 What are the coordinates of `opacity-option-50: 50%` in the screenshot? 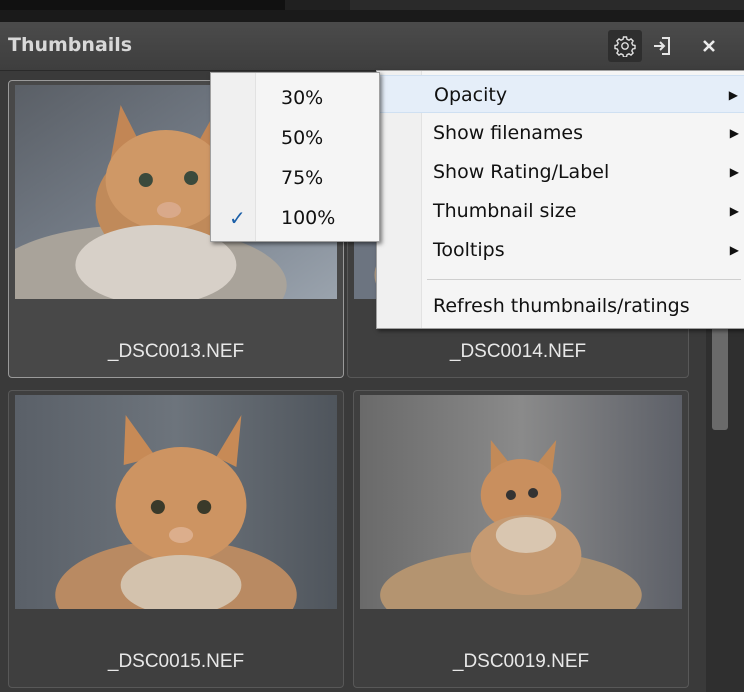 It's located at (295, 138).